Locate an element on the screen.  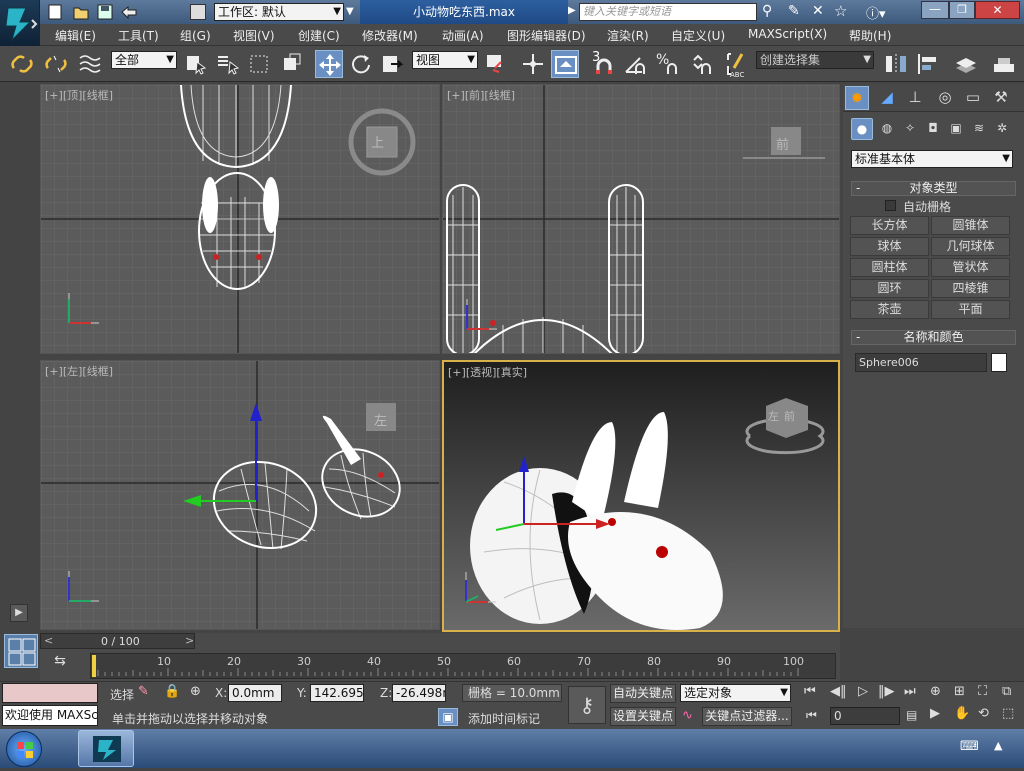
viewcube-face-label: 上 is located at coordinates (377, 141).